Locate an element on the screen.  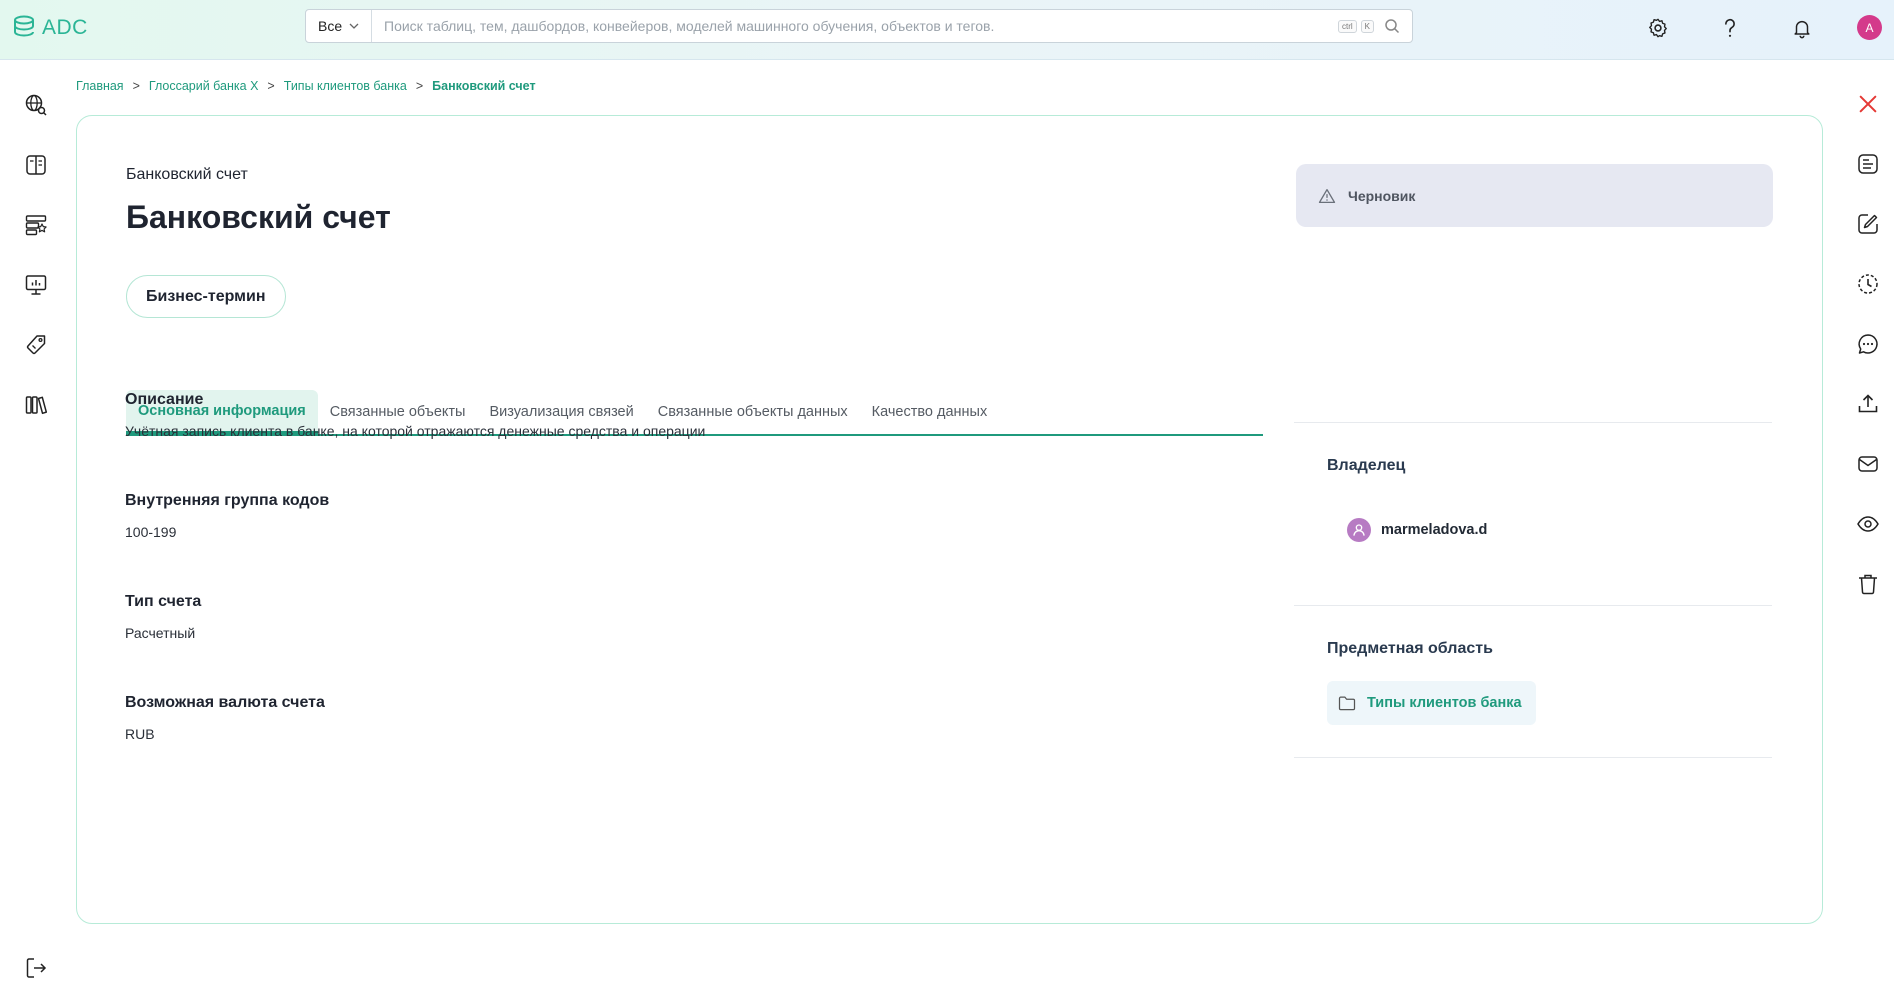
left-sidebar is located at coordinates (36, 534).